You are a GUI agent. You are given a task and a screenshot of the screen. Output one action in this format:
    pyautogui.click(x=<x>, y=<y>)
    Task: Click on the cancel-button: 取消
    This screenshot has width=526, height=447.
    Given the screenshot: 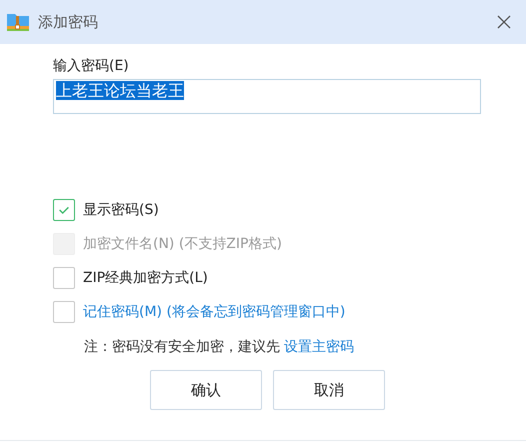 What is the action you would take?
    pyautogui.click(x=329, y=390)
    